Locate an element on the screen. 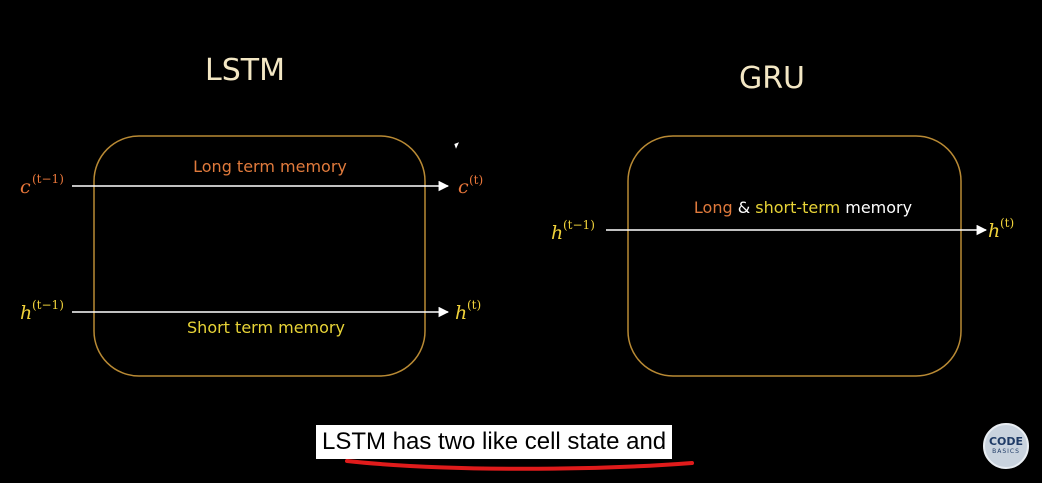 Image resolution: width=1042 pixels, height=483 pixels. gru-output-h: h (t) is located at coordinates (1001, 229).